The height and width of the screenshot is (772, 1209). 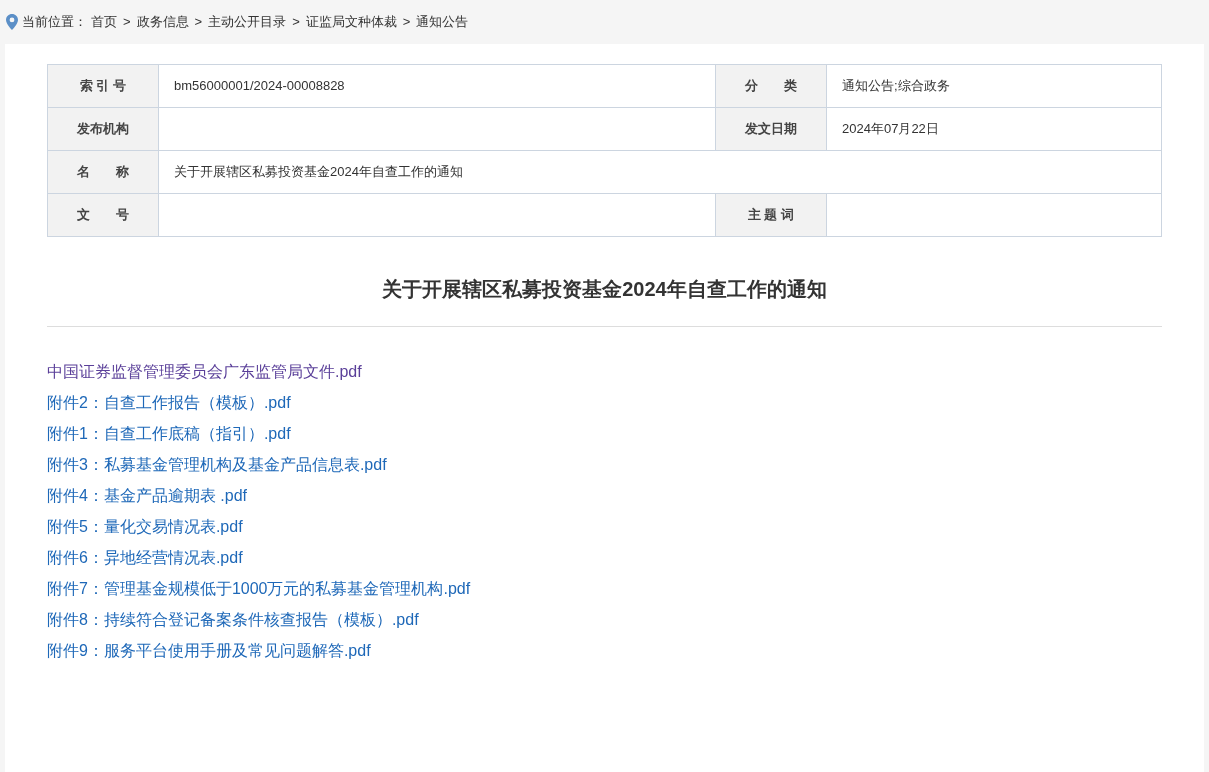 What do you see at coordinates (247, 22) in the screenshot?
I see `breadcrumb-link: 主动公开目录` at bounding box center [247, 22].